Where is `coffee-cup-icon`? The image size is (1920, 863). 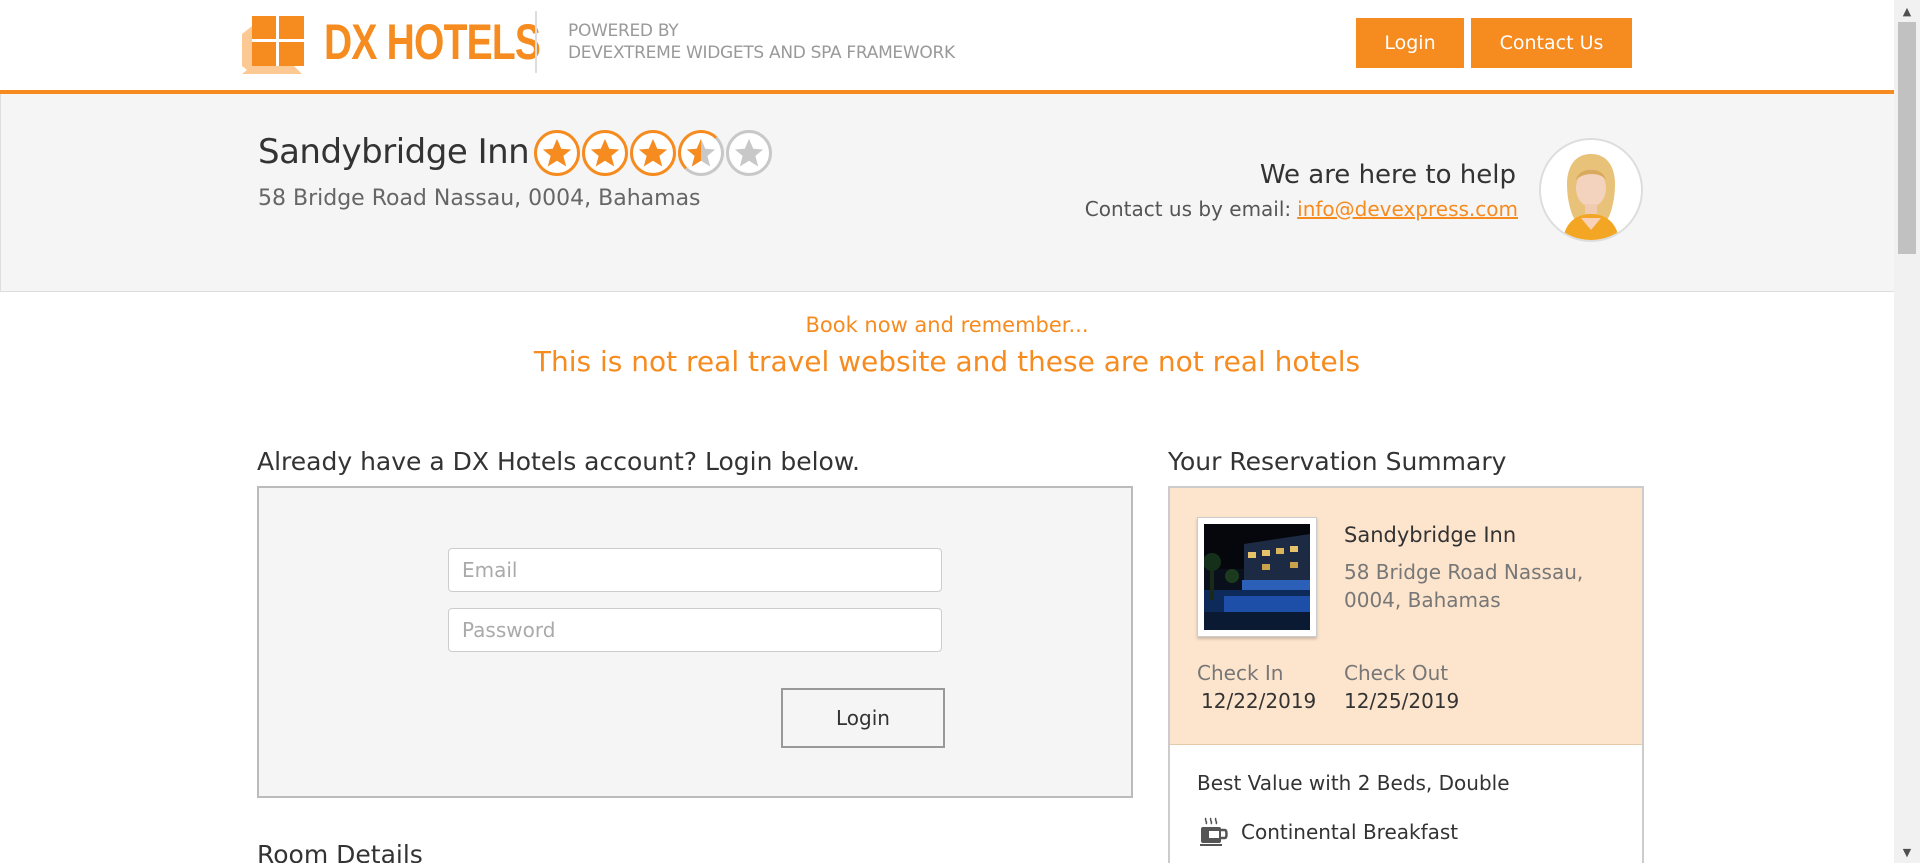 coffee-cup-icon is located at coordinates (1214, 831).